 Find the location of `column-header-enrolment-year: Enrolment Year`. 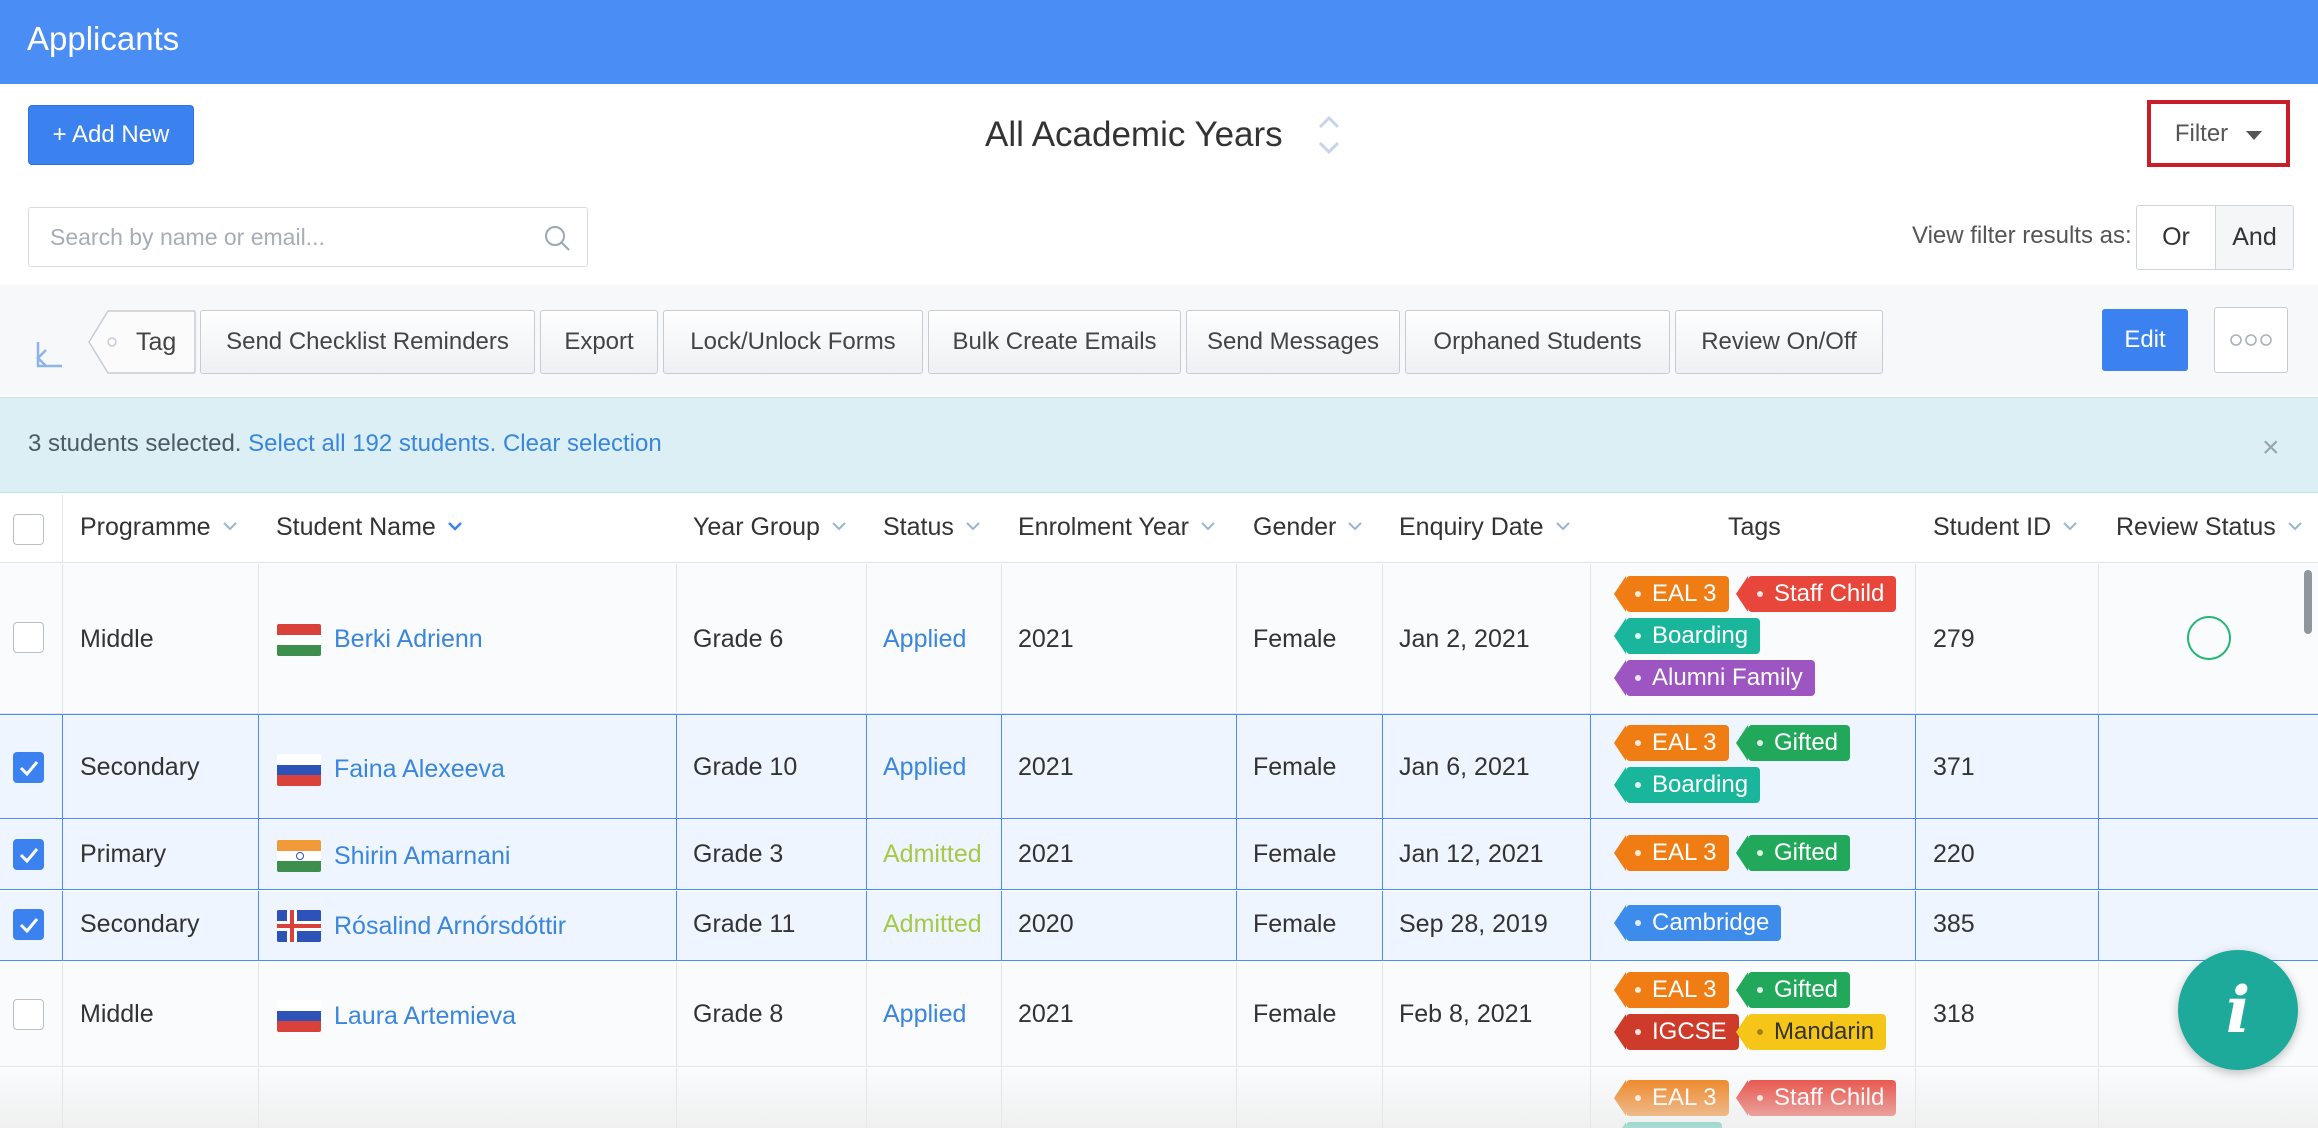

column-header-enrolment-year: Enrolment Year is located at coordinates (1116, 527).